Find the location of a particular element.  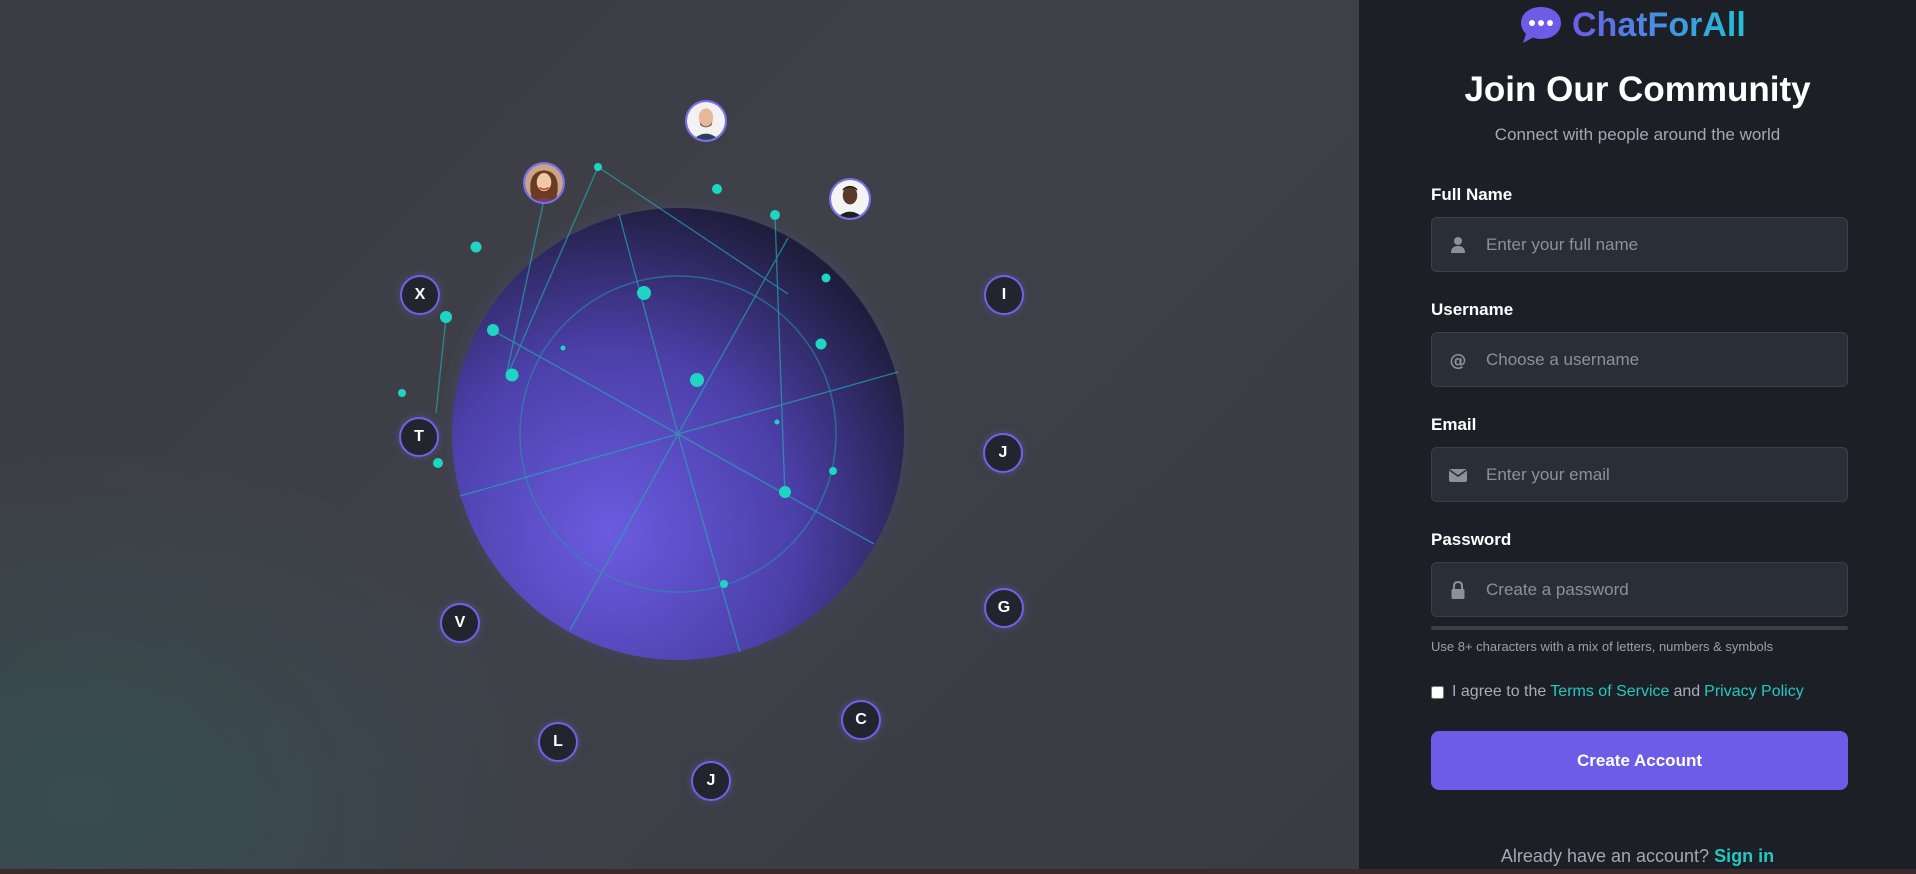

email-input is located at coordinates (1661, 474).